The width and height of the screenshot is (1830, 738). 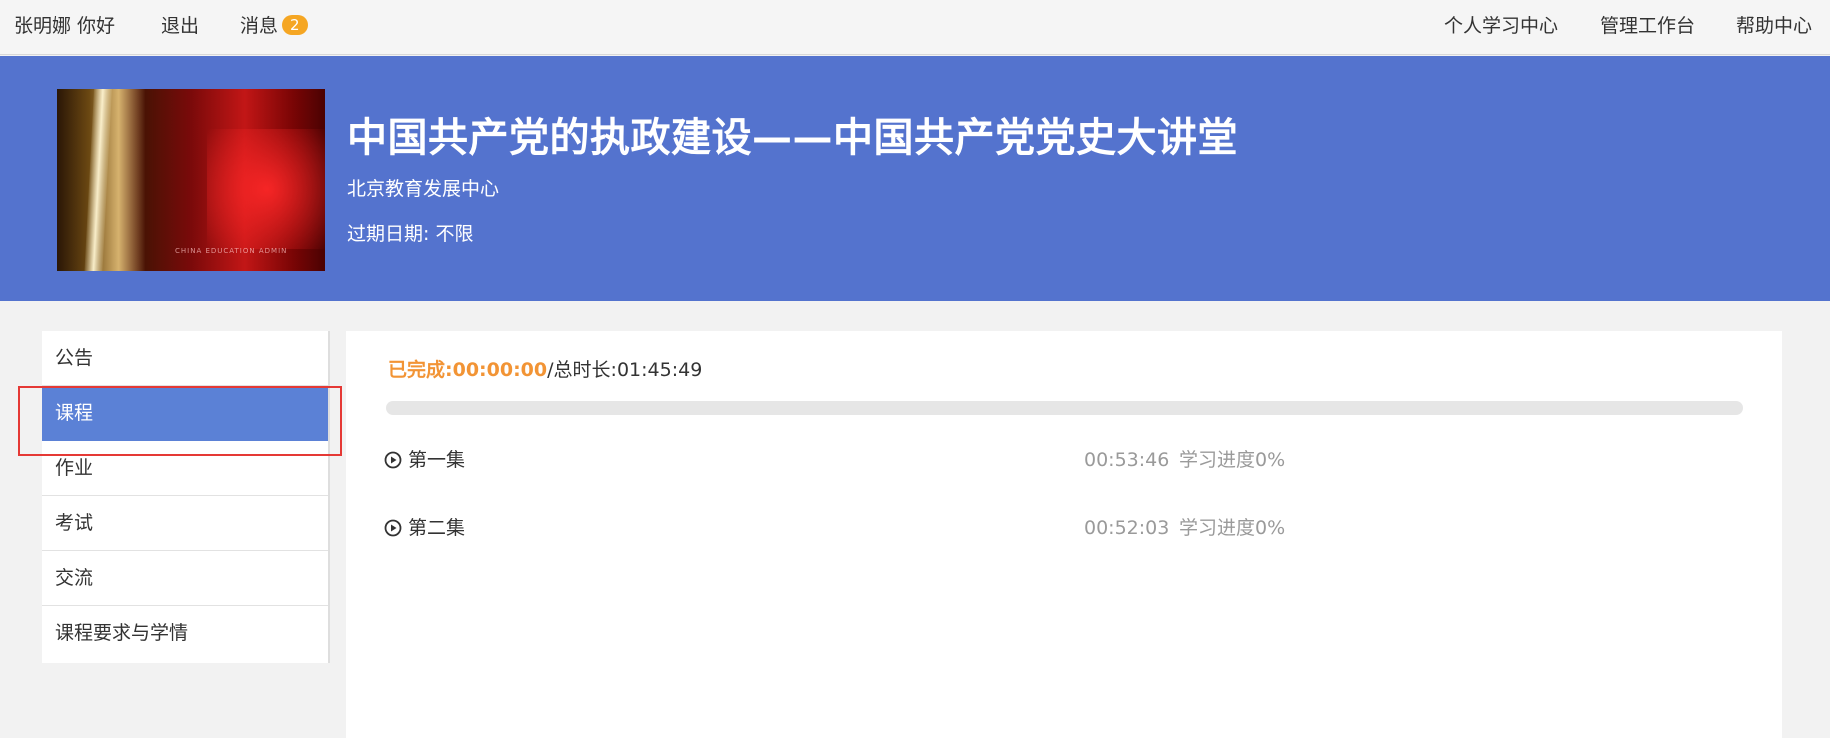 I want to click on progress-bar, so click(x=1064, y=408).